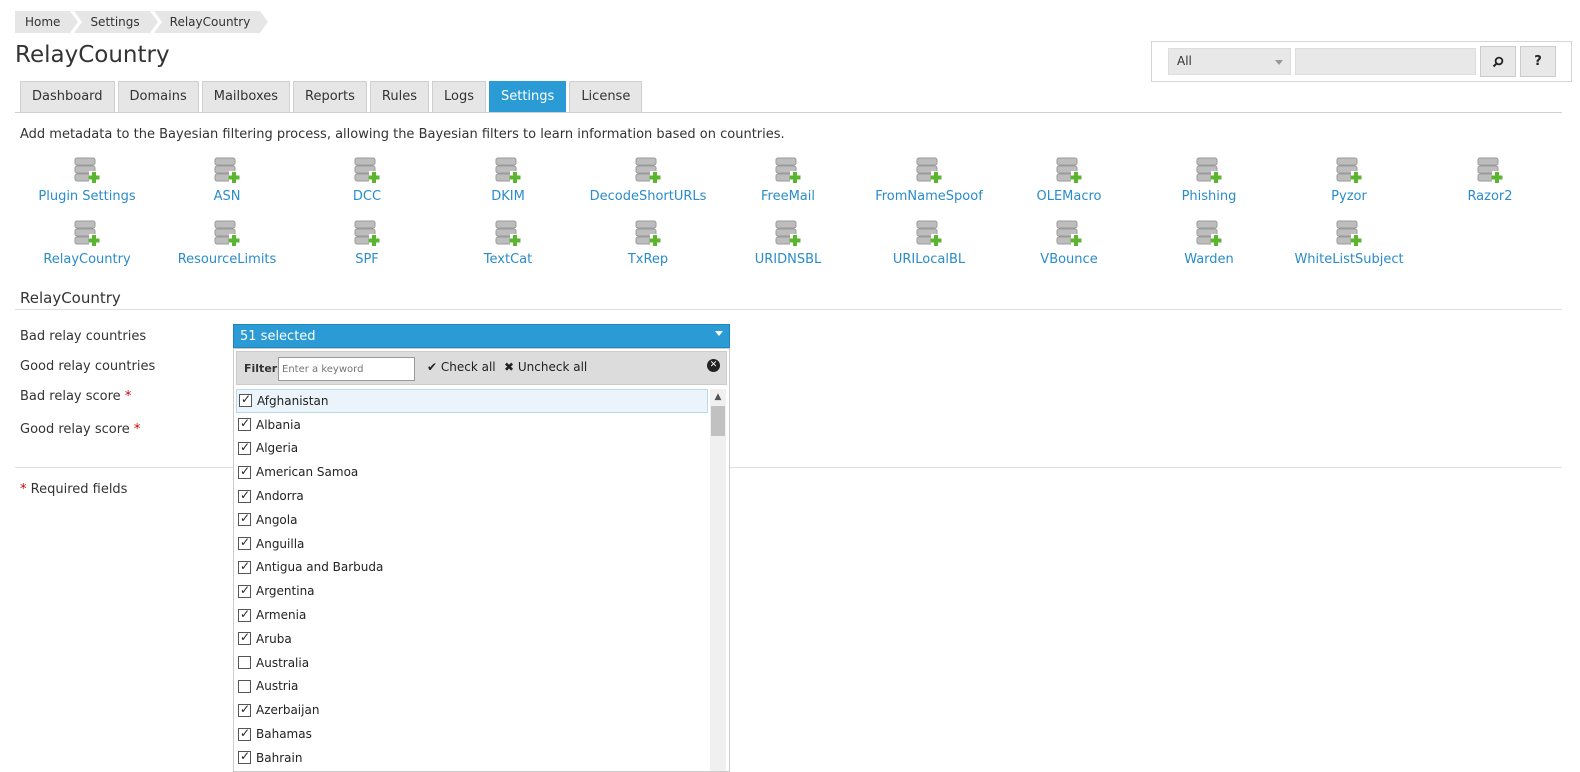 The image size is (1580, 772). Describe the element at coordinates (472, 615) in the screenshot. I see `country-option: Armenia` at that location.